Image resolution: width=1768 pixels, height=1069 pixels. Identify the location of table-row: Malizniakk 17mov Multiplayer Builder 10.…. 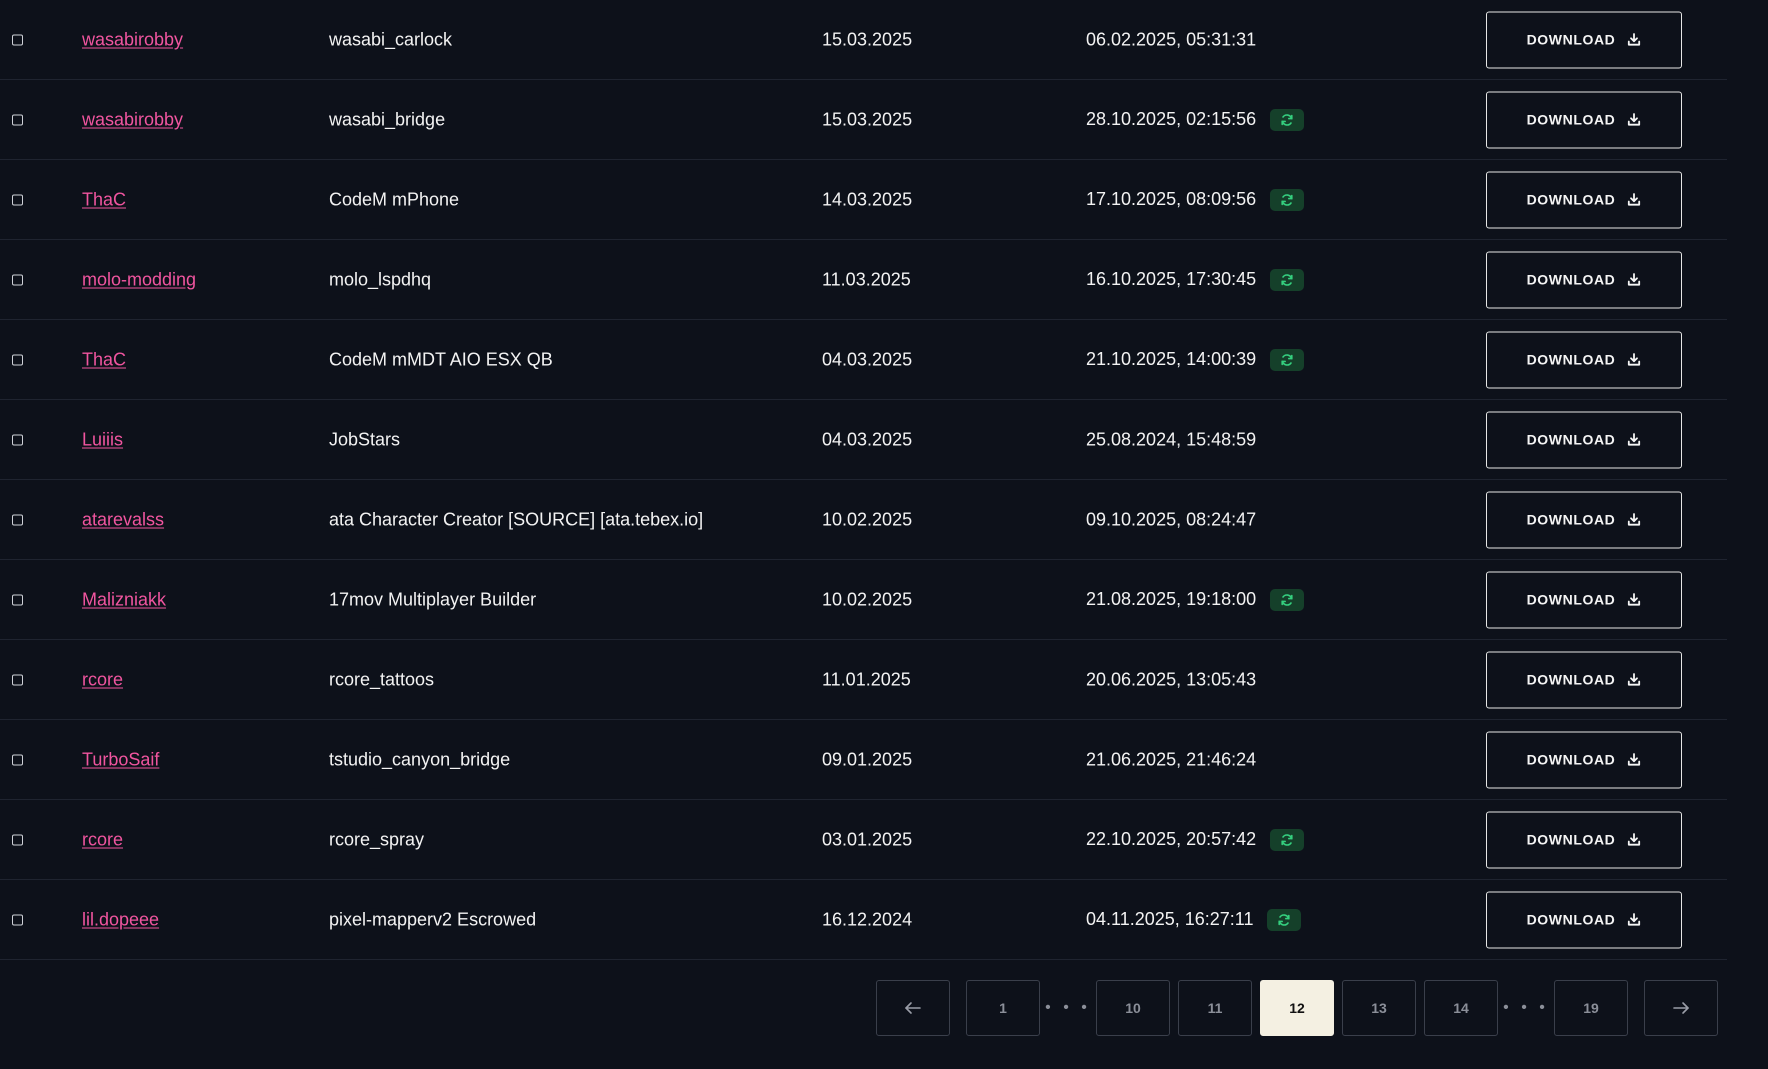
(863, 600).